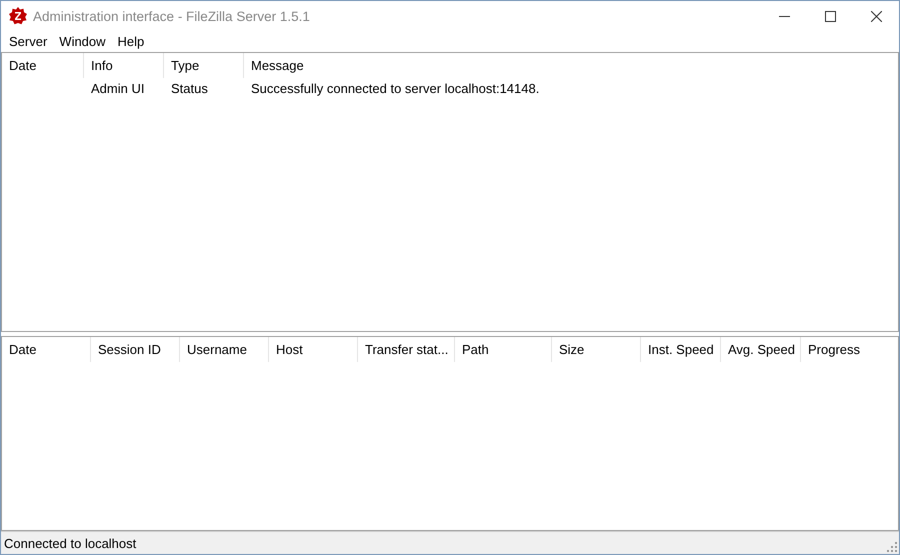 The height and width of the screenshot is (555, 900). I want to click on column-header: Username, so click(224, 349).